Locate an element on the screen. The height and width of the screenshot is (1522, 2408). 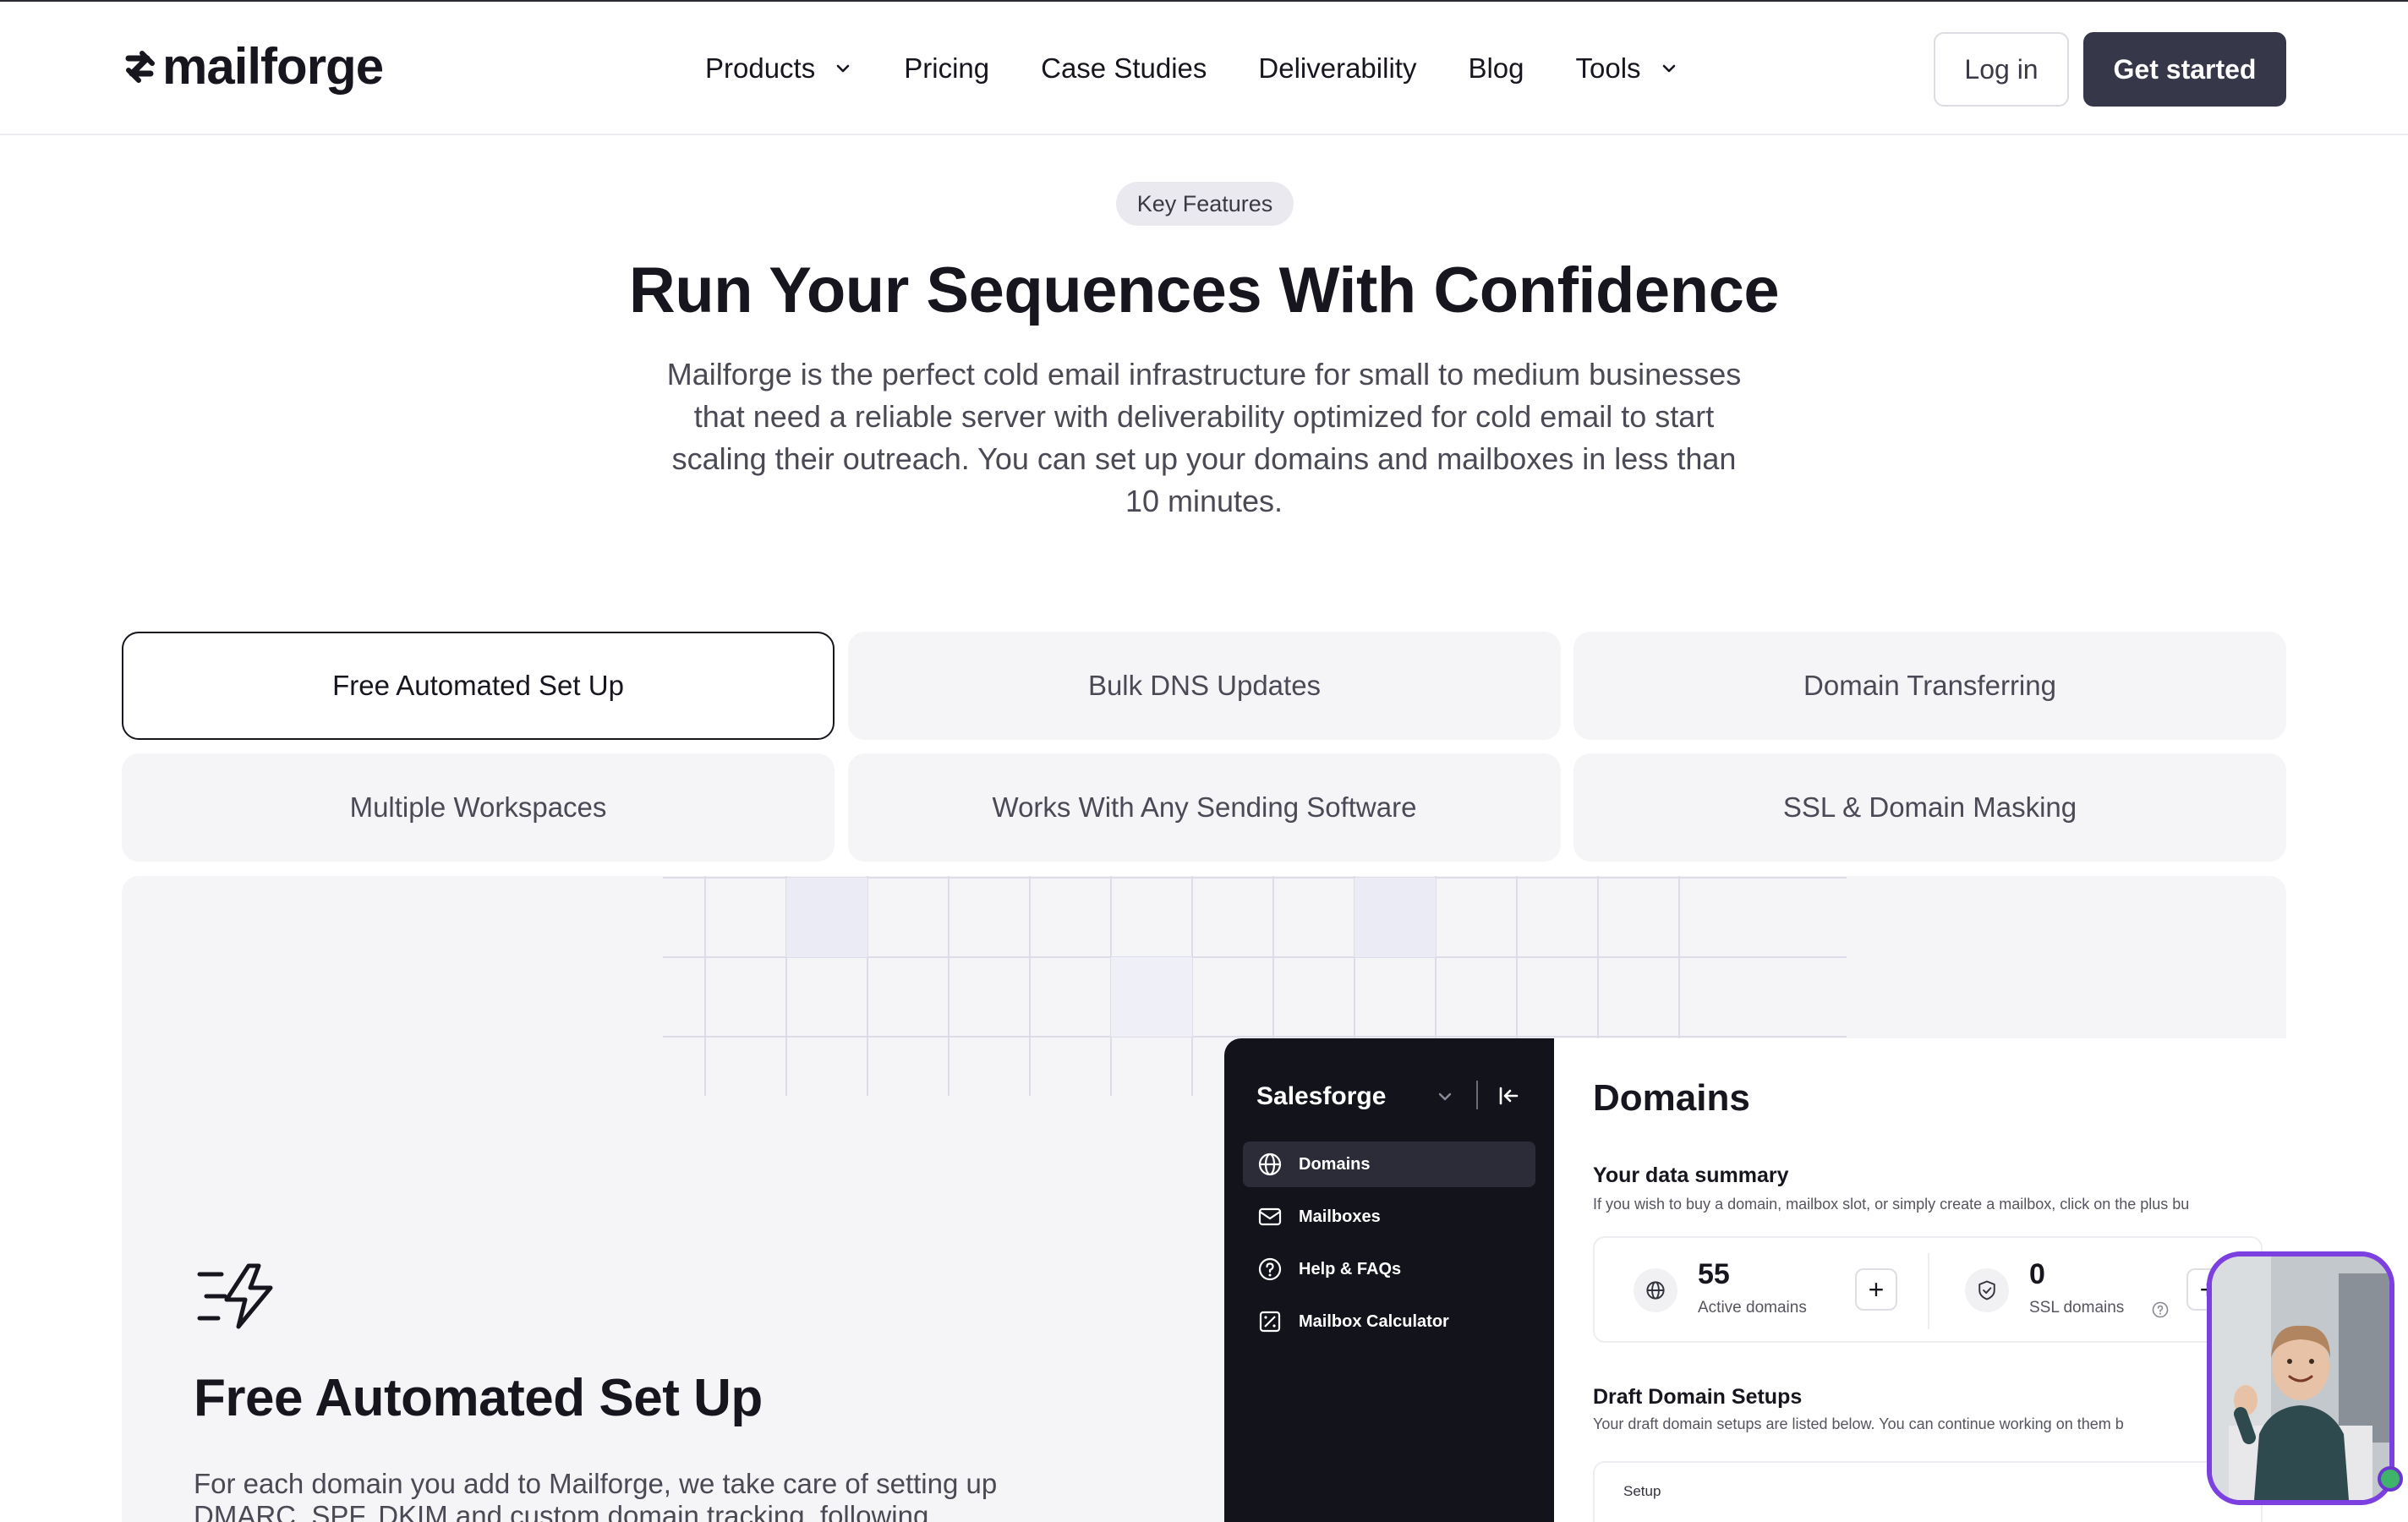
summary-title: Your data summary is located at coordinates (1691, 1175).